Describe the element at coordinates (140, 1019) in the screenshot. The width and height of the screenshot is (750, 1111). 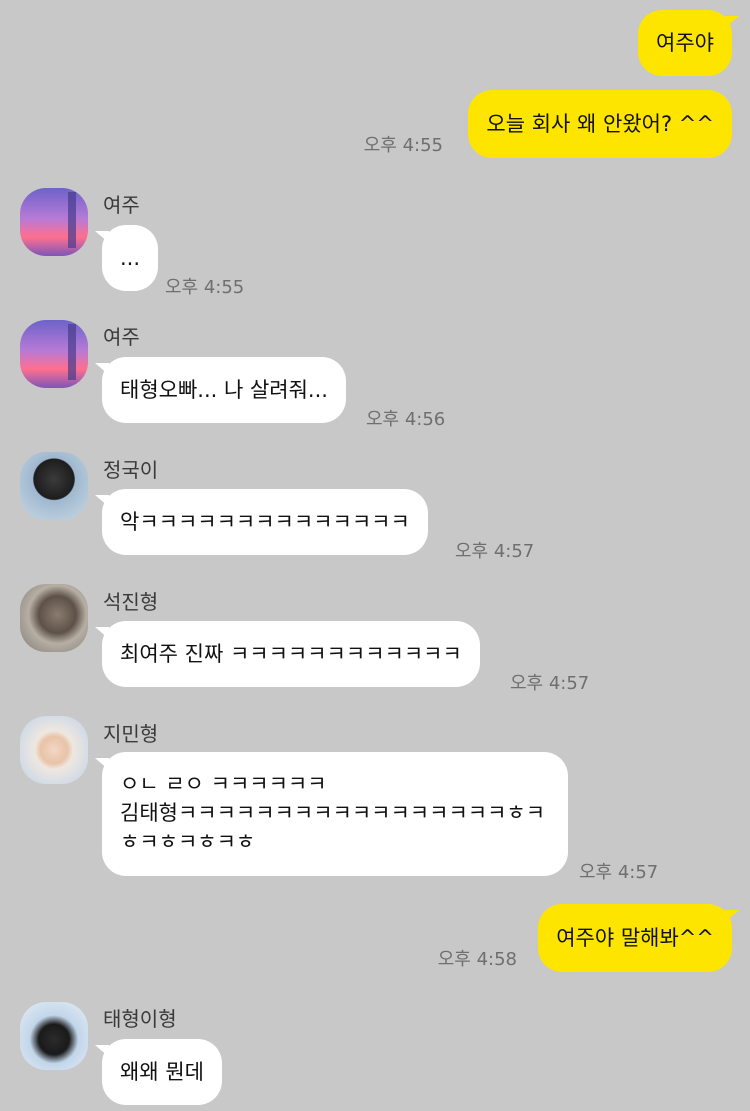
I see `sender-name: 태형이형` at that location.